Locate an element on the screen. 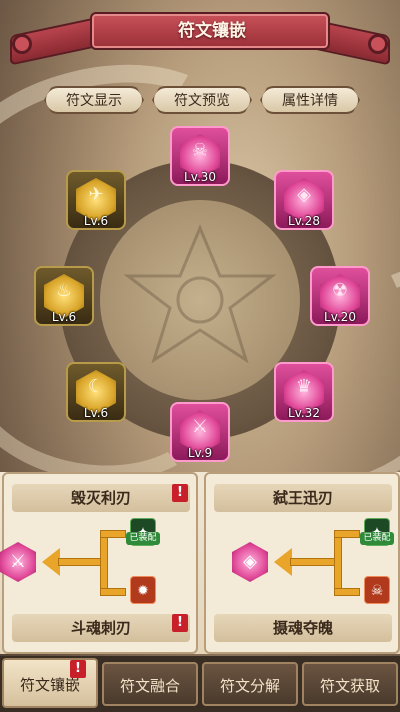 This screenshot has width=400, height=712. rune-level: Lv.9 is located at coordinates (200, 453).